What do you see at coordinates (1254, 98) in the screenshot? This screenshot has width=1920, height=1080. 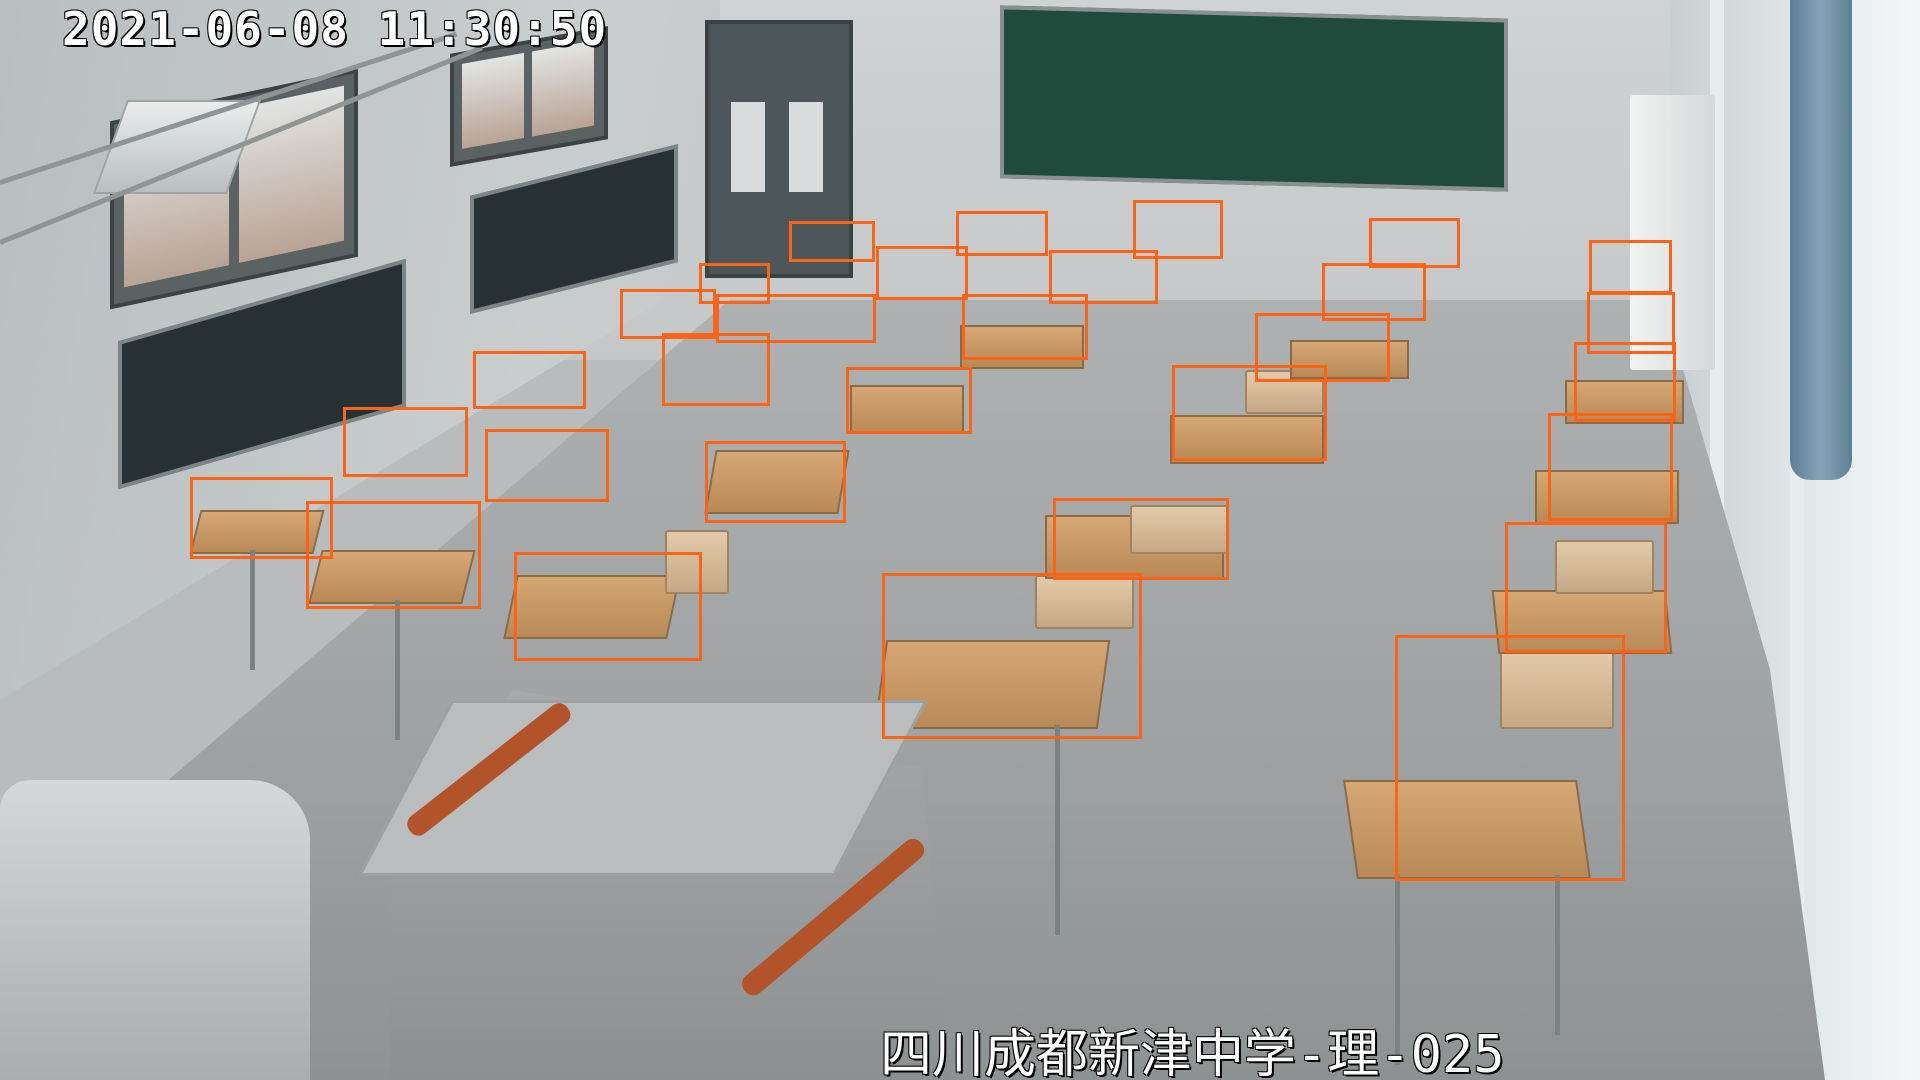 I see `front-blackboard` at bounding box center [1254, 98].